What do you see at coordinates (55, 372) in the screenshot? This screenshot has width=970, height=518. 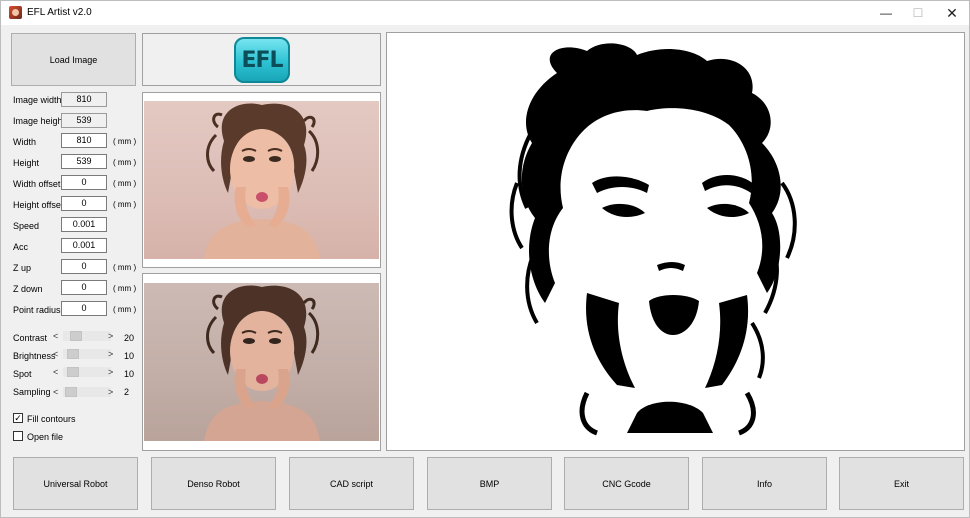 I see `spot-left-arrow-icon: <` at bounding box center [55, 372].